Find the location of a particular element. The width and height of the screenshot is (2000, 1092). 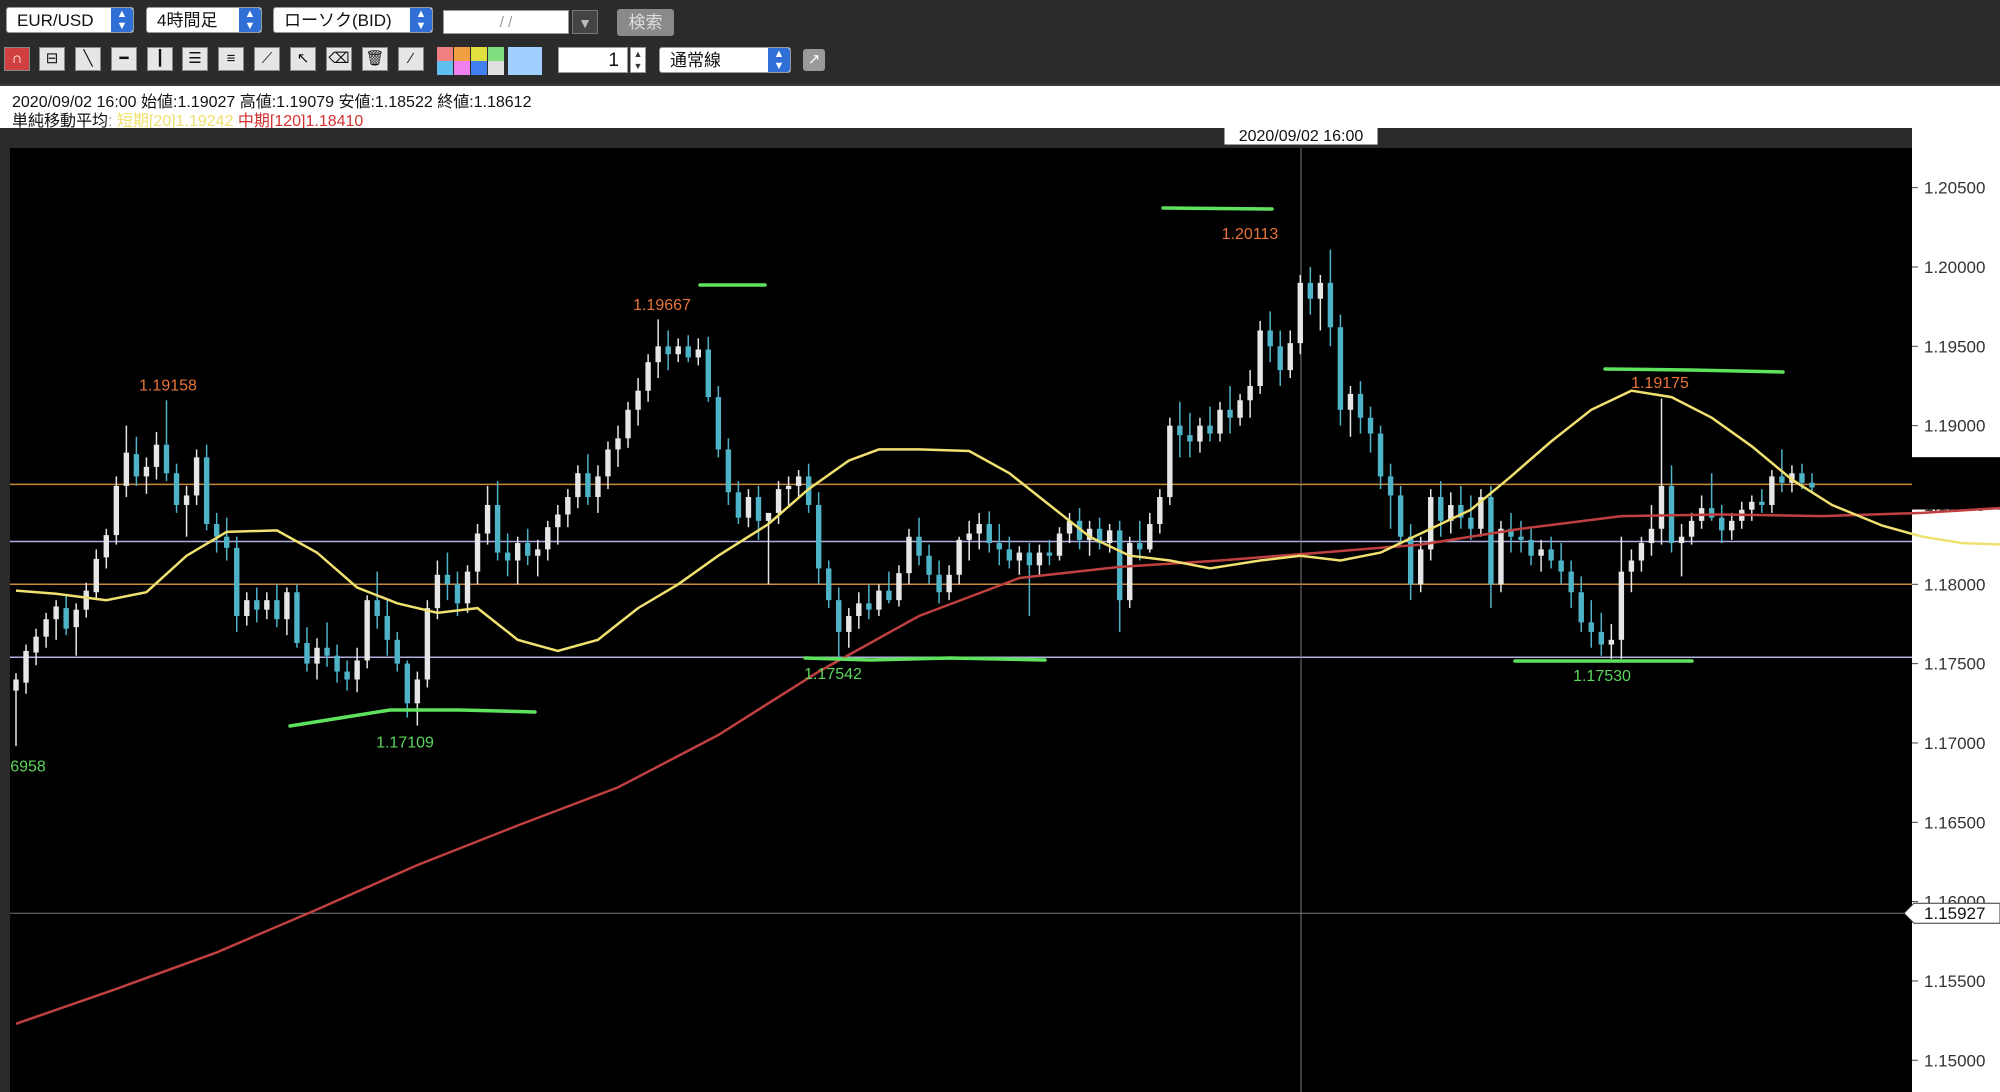

chart-type-select: ローソク(BID) ▲ ▼ is located at coordinates (353, 20).